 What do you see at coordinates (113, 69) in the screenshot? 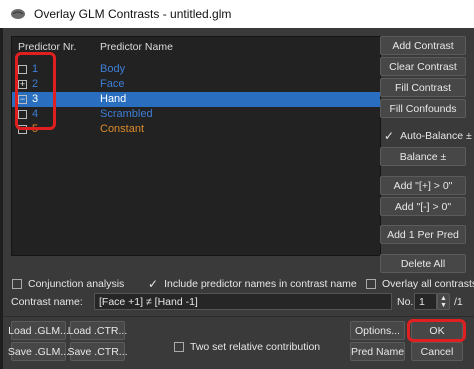
I see `predictor-name: Body` at bounding box center [113, 69].